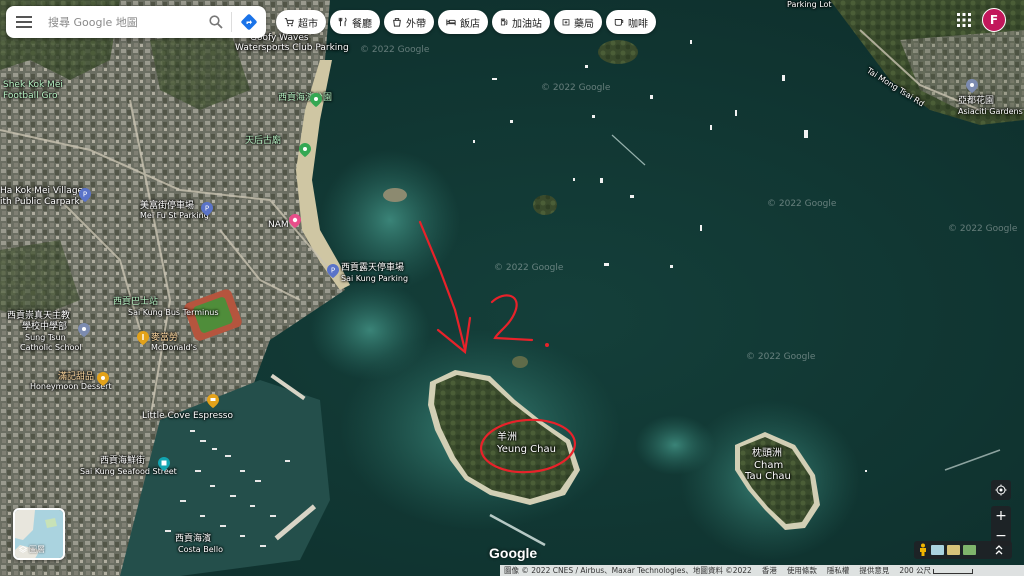  Describe the element at coordinates (40, 202) in the screenshot. I see `kok-mei-carpark-label: ith Public Carpark` at that location.